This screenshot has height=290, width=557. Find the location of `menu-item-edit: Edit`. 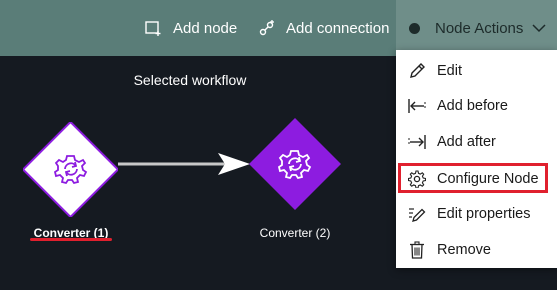

menu-item-edit: Edit is located at coordinates (476, 71).